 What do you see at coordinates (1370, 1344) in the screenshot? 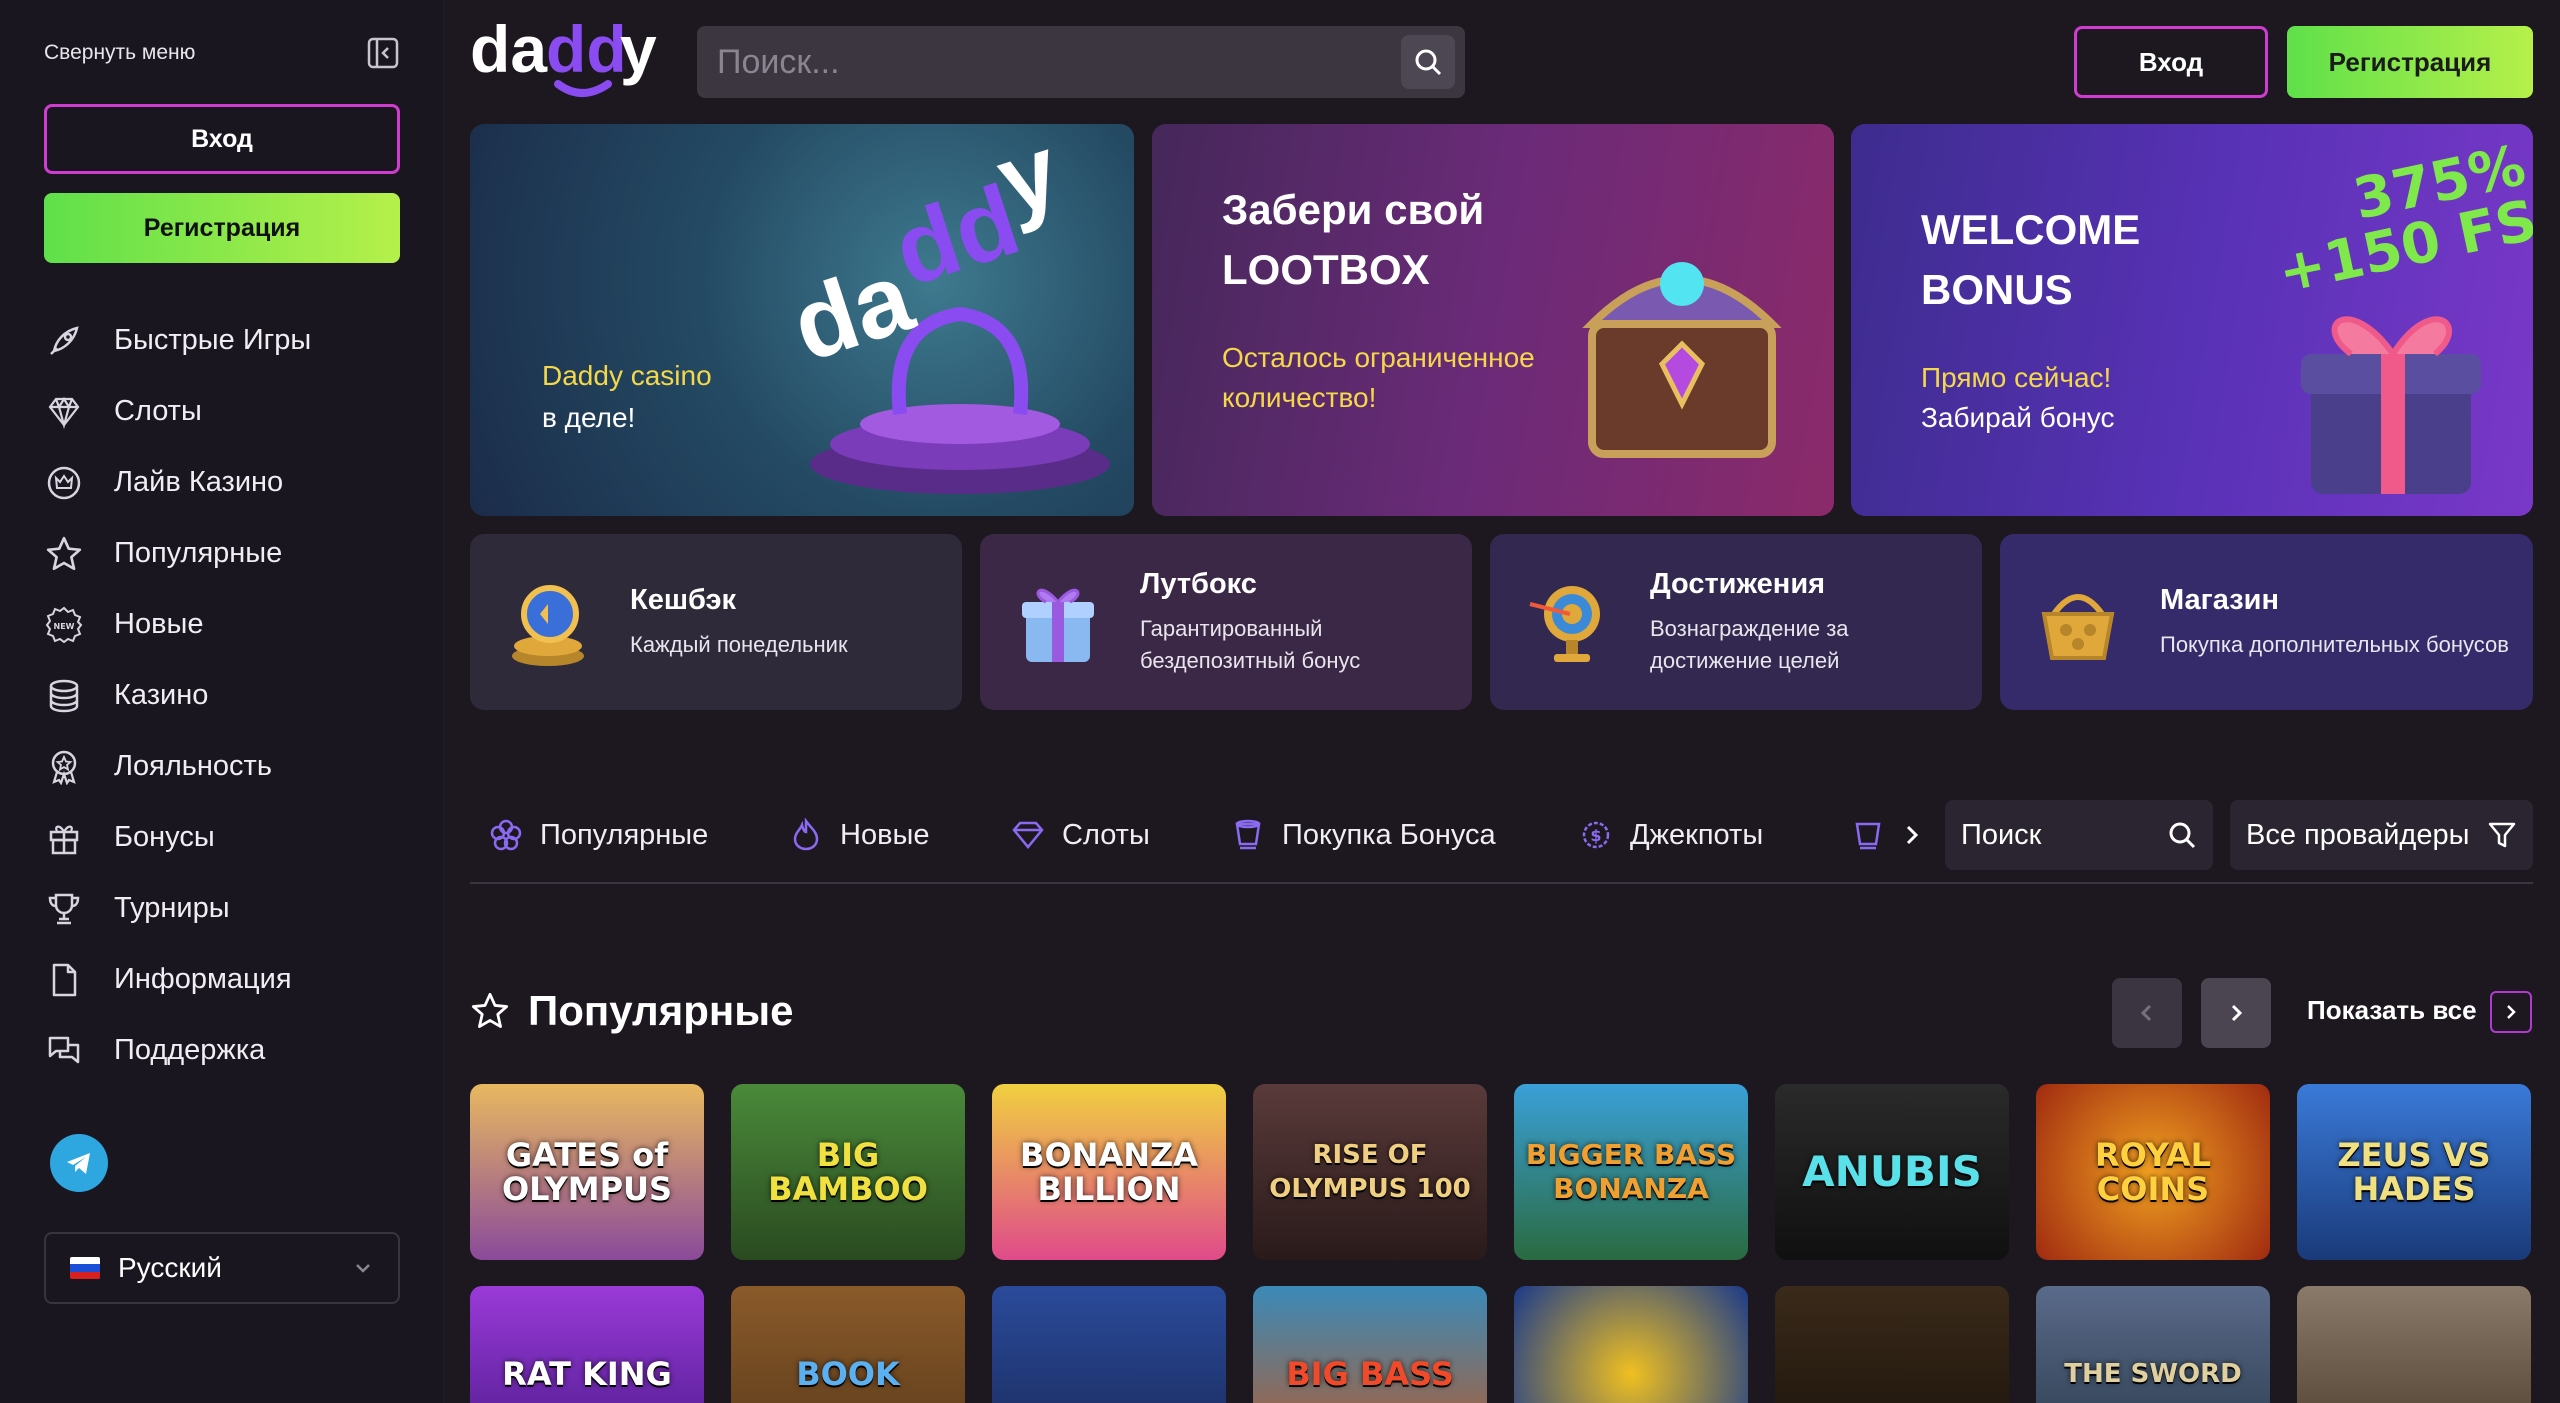
I see `game-card: BIG BASS` at bounding box center [1370, 1344].